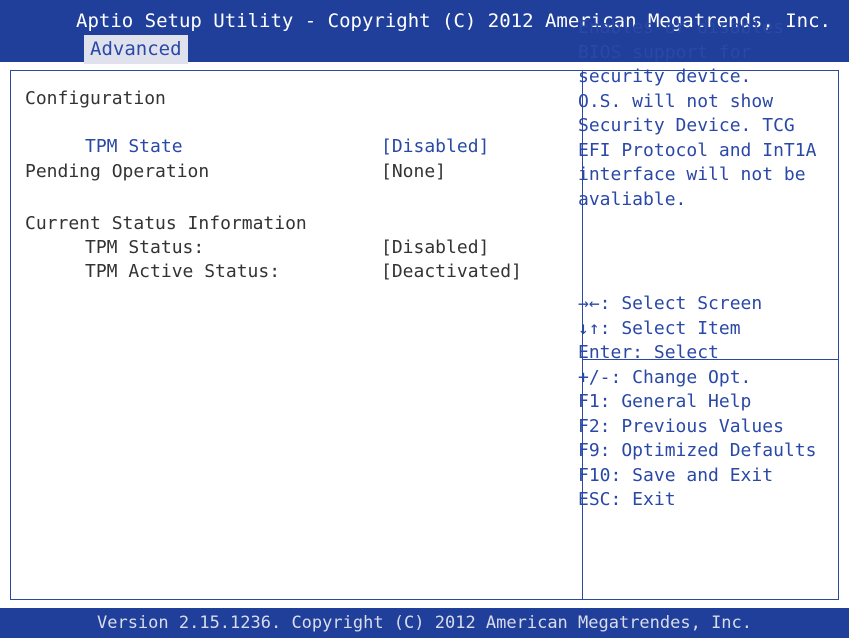 The image size is (849, 638). I want to click on help-line: O.S. will not show, so click(676, 101).